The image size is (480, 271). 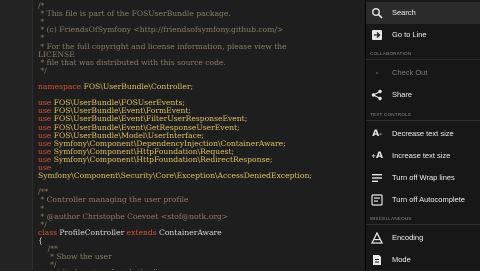 What do you see at coordinates (61, 86) in the screenshot?
I see `code-token: namespace` at bounding box center [61, 86].